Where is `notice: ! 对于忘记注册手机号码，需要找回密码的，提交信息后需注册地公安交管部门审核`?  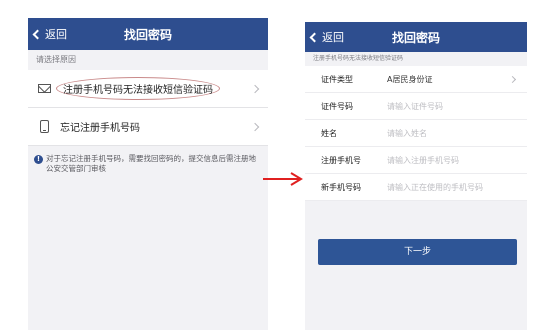 notice: ! 对于忘记注册手机号码，需要找回密码的，提交信息后需注册地公安交管部门审核 is located at coordinates (148, 160).